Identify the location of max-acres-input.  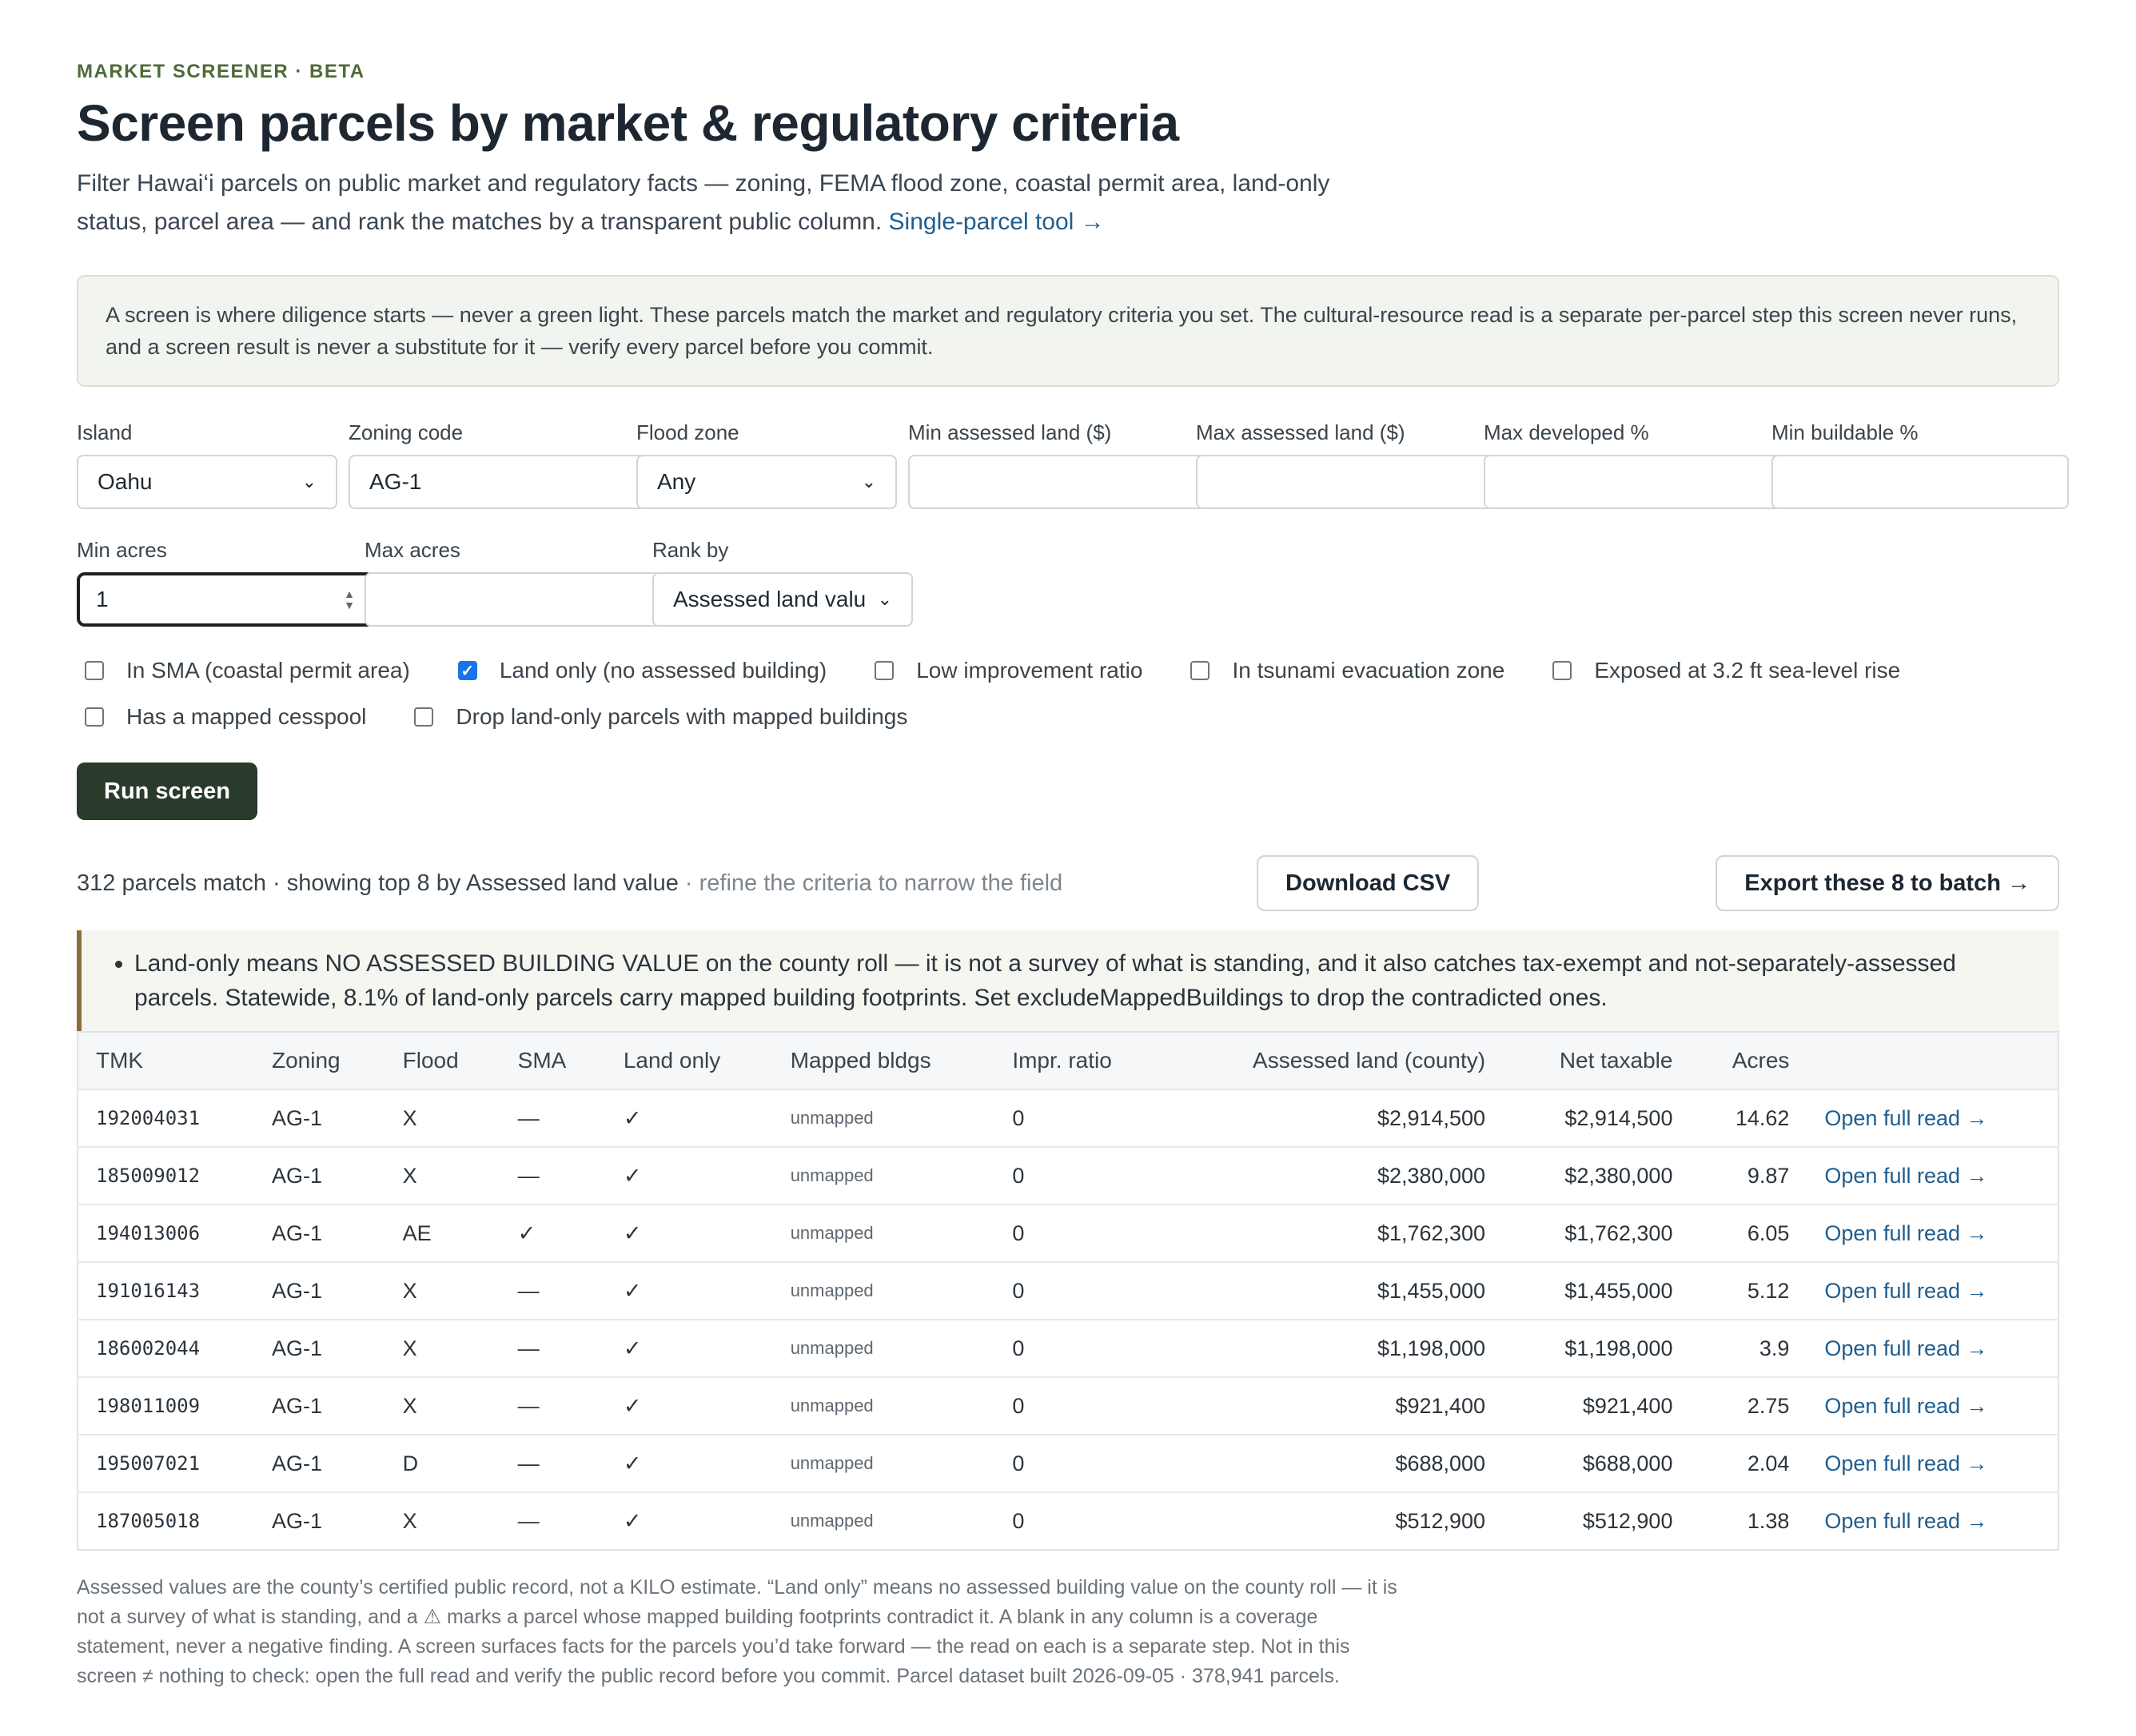
(513, 599).